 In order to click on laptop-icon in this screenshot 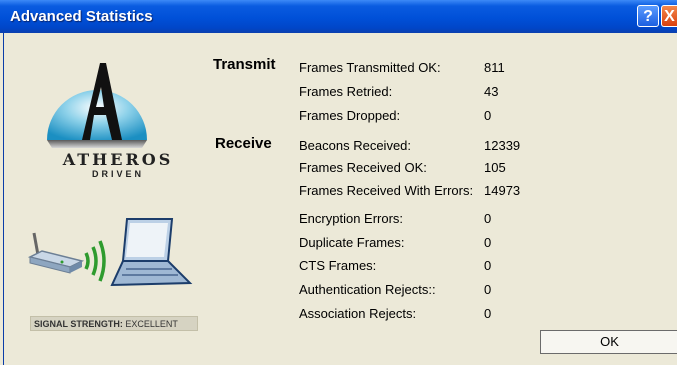, I will do `click(151, 252)`.